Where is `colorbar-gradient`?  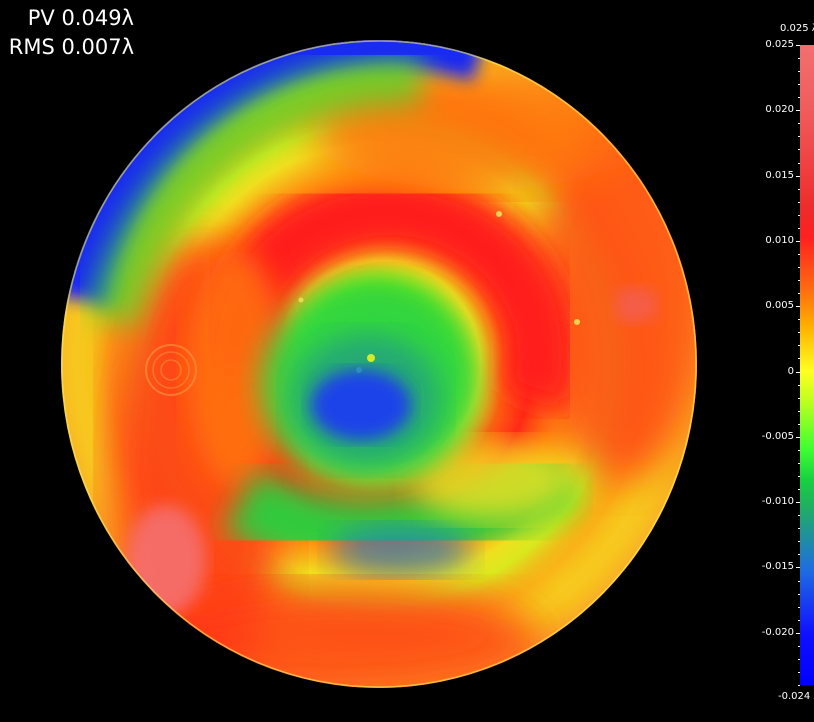
colorbar-gradient is located at coordinates (807, 365).